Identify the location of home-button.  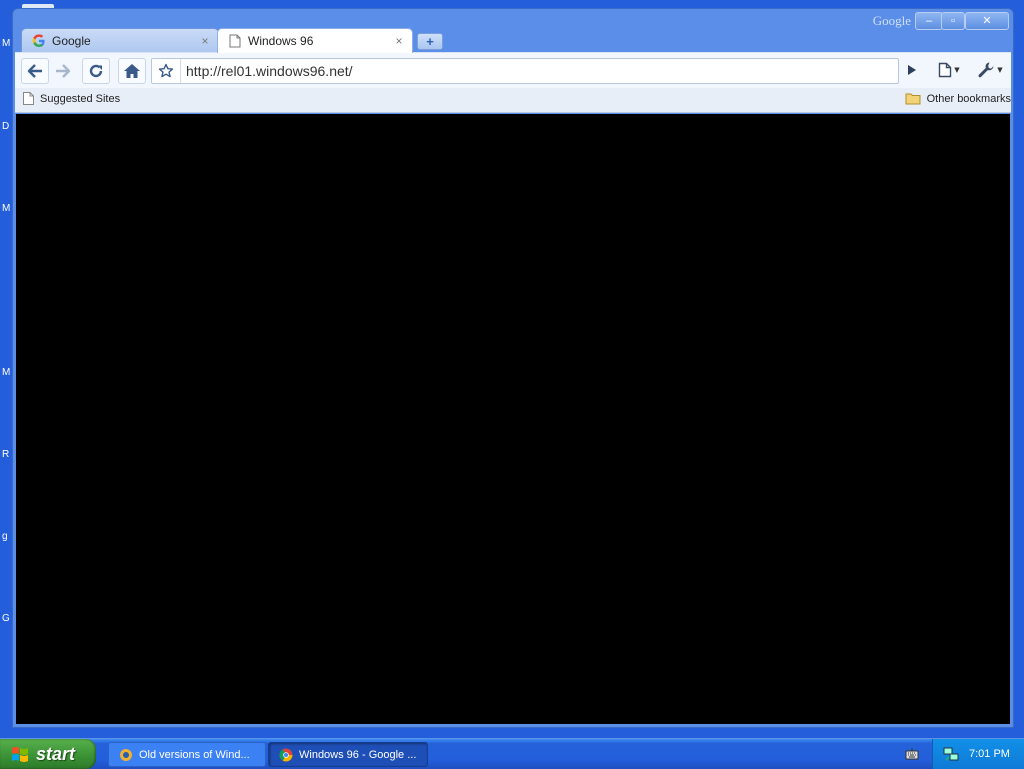
(132, 71).